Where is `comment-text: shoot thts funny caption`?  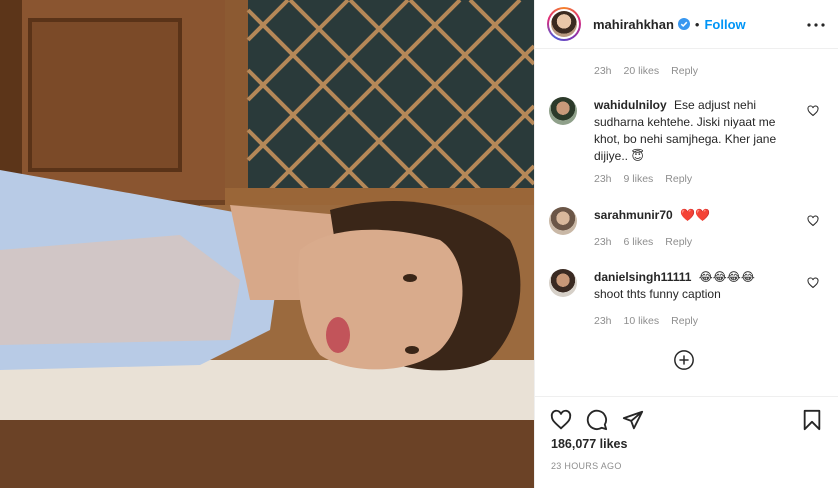
comment-text: shoot thts funny caption is located at coordinates (657, 294).